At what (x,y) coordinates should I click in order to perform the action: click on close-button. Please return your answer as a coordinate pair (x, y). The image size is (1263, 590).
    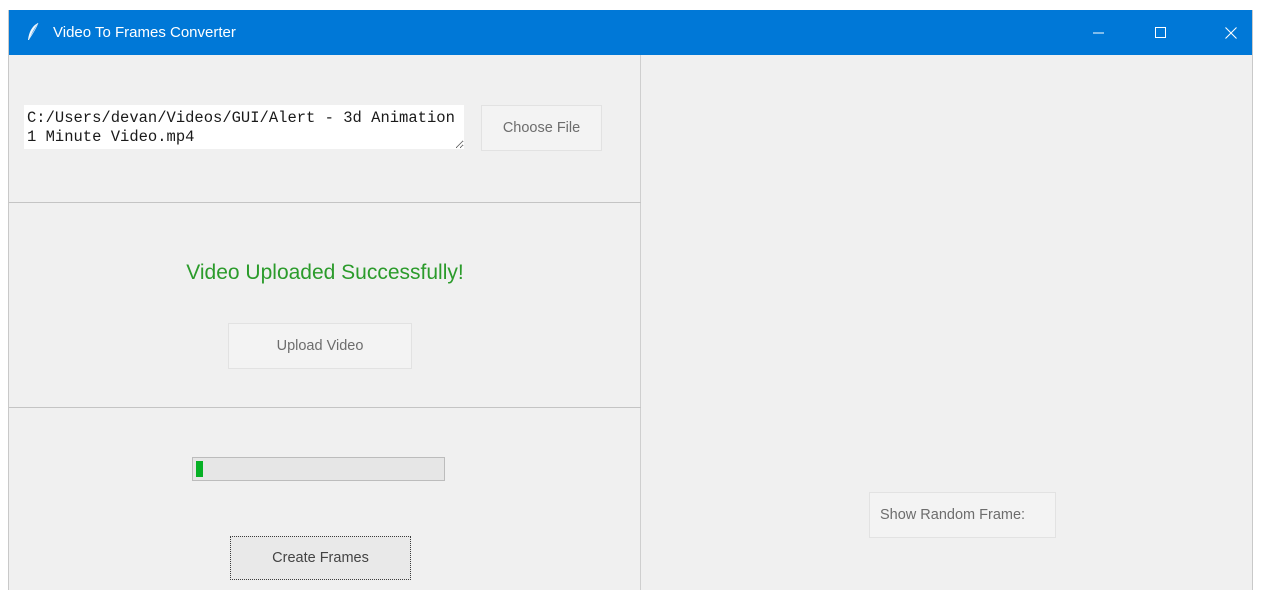
    Looking at the image, I should click on (1230, 32).